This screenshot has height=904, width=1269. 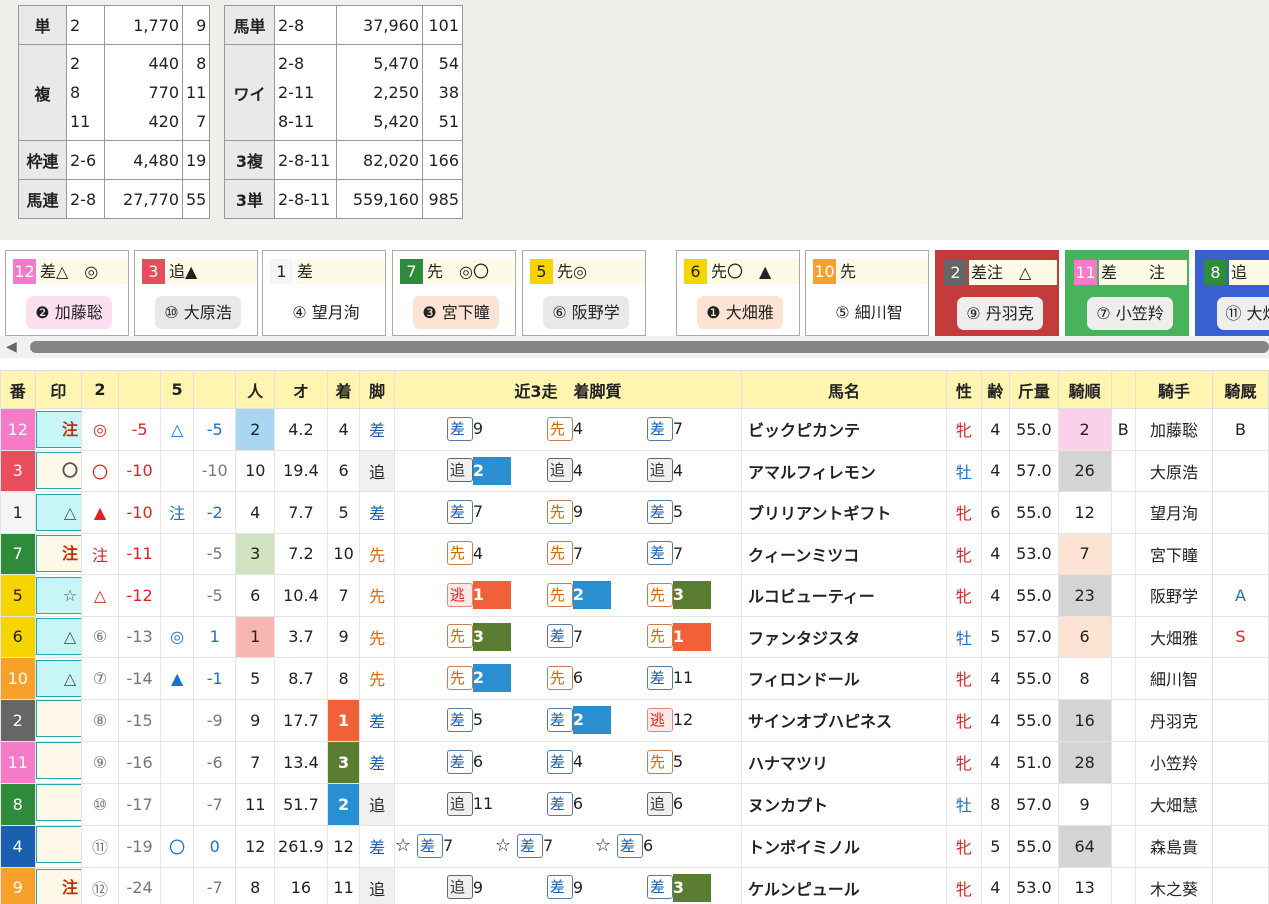 What do you see at coordinates (1127, 293) in the screenshot?
I see `horse-card: 11 差 注 ⑦ 小笠羚` at bounding box center [1127, 293].